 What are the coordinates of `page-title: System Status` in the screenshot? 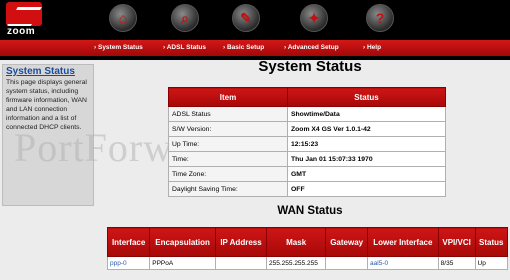 It's located at (310, 66).